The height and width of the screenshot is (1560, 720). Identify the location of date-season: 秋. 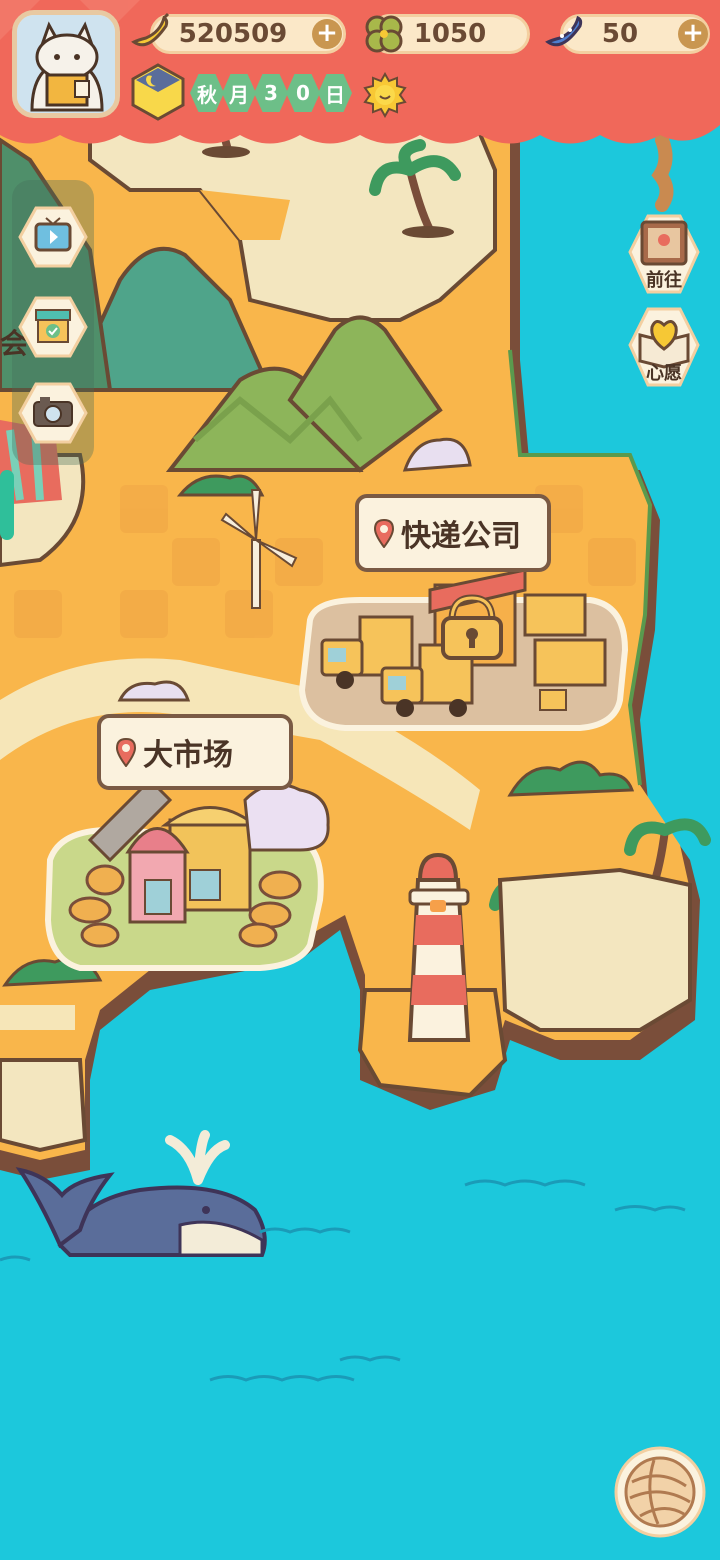
(207, 93).